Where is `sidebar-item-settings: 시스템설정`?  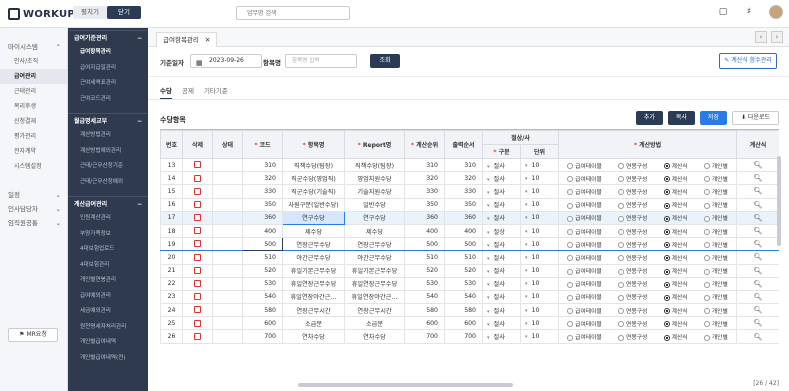
sidebar-item-settings: 시스템설정 is located at coordinates (33, 166).